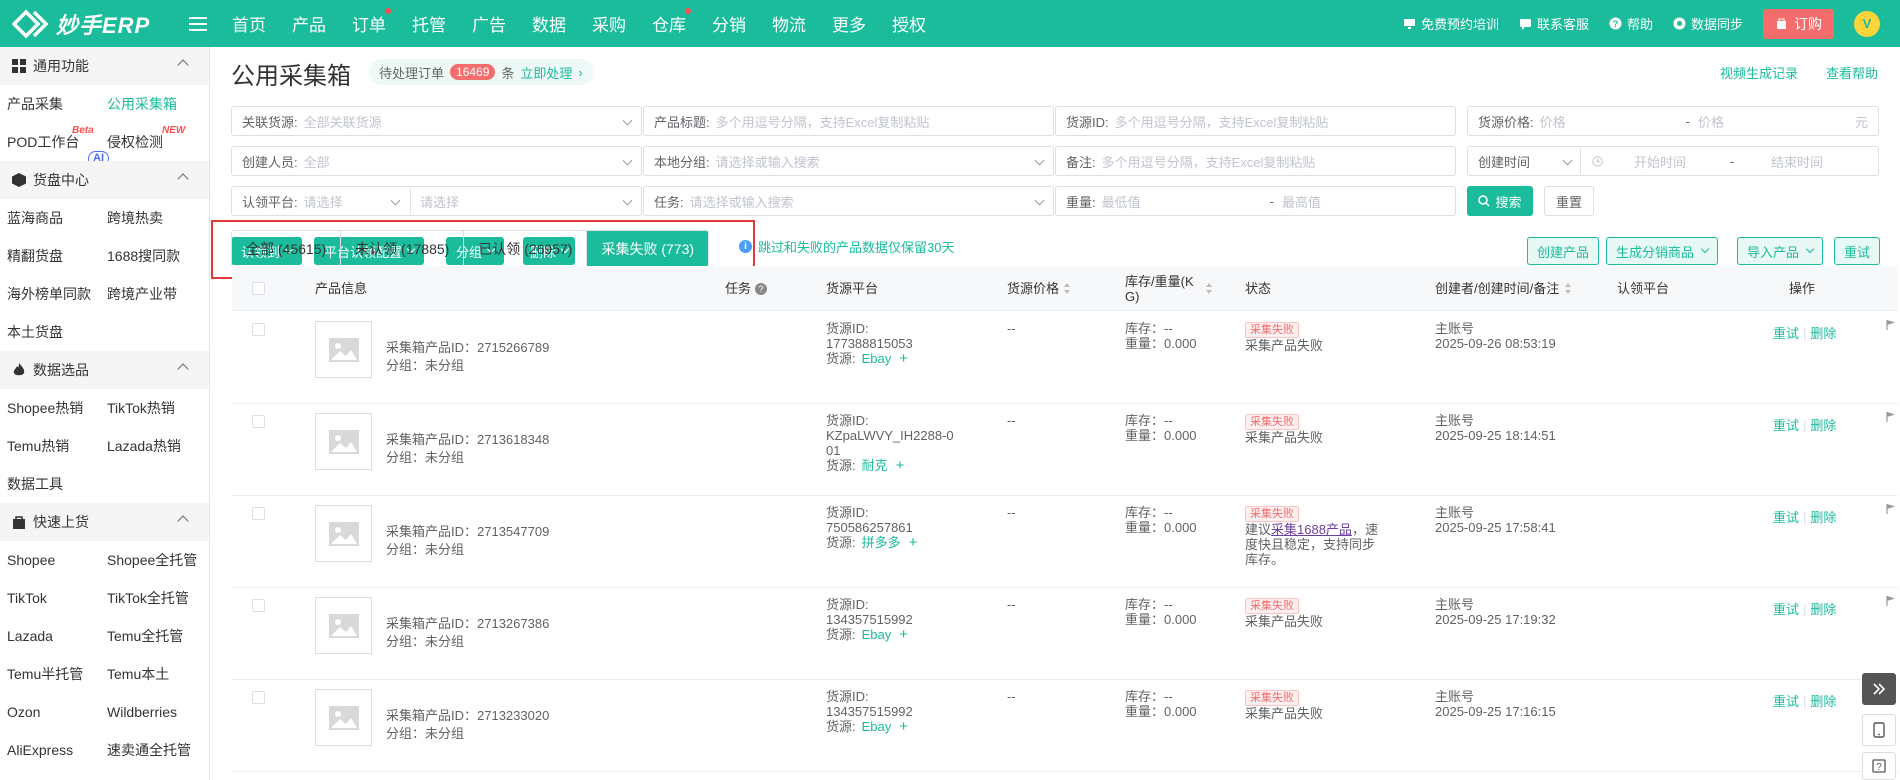 The width and height of the screenshot is (1900, 780). What do you see at coordinates (104, 522) in the screenshot?
I see `sidebar-section-header: 快速上货` at bounding box center [104, 522].